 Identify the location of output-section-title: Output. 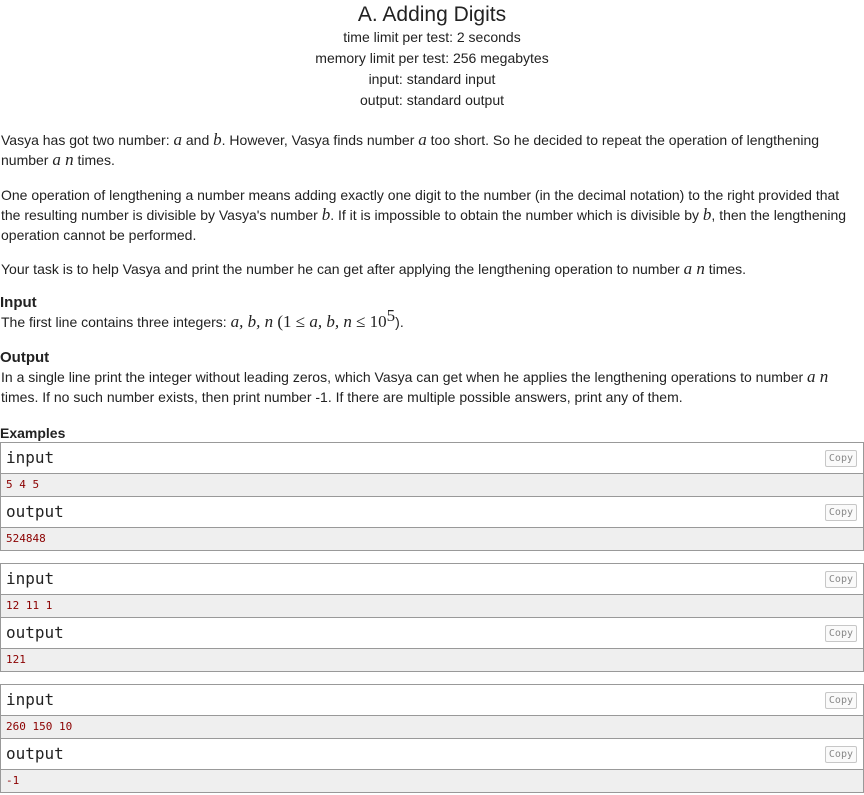
(25, 357).